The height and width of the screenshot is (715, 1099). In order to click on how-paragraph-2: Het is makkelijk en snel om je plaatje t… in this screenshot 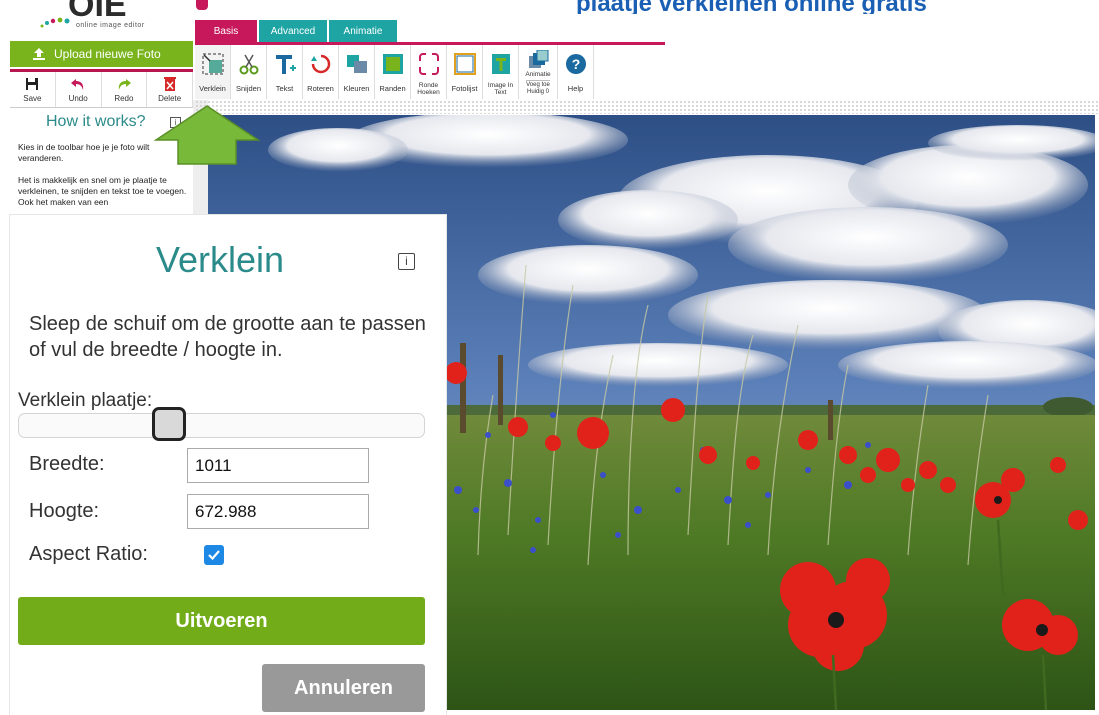, I will do `click(102, 191)`.